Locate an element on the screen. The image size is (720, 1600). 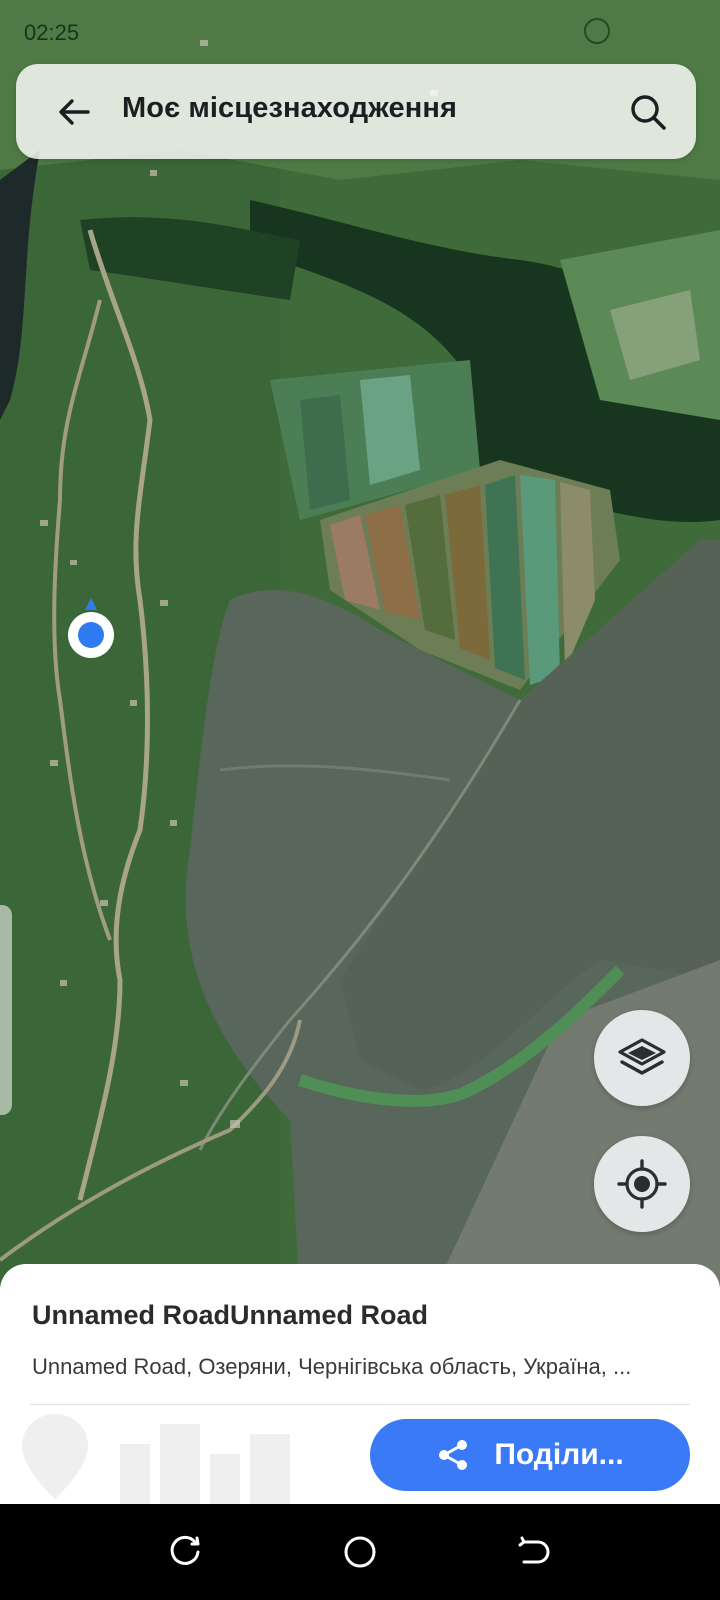
system-nav-bar is located at coordinates (360, 1552).